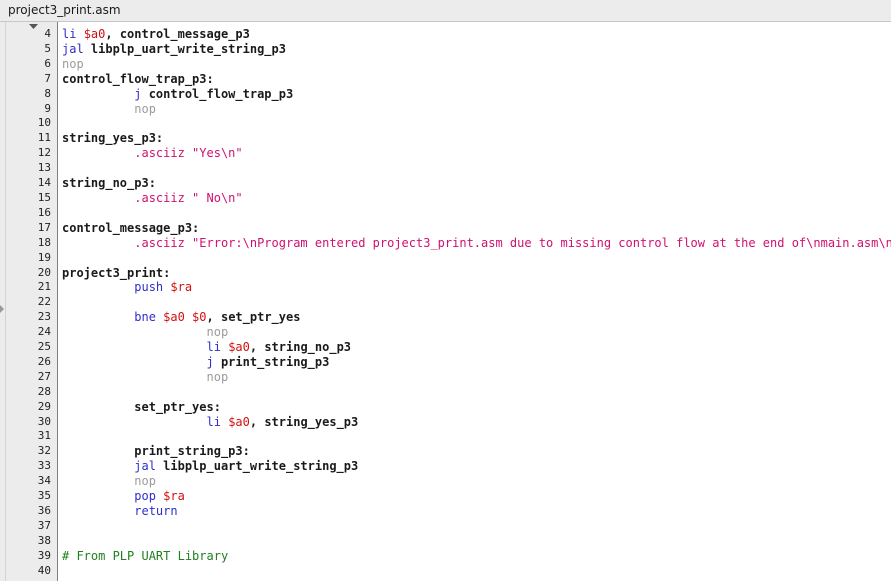  I want to click on code-token: push, so click(152, 287).